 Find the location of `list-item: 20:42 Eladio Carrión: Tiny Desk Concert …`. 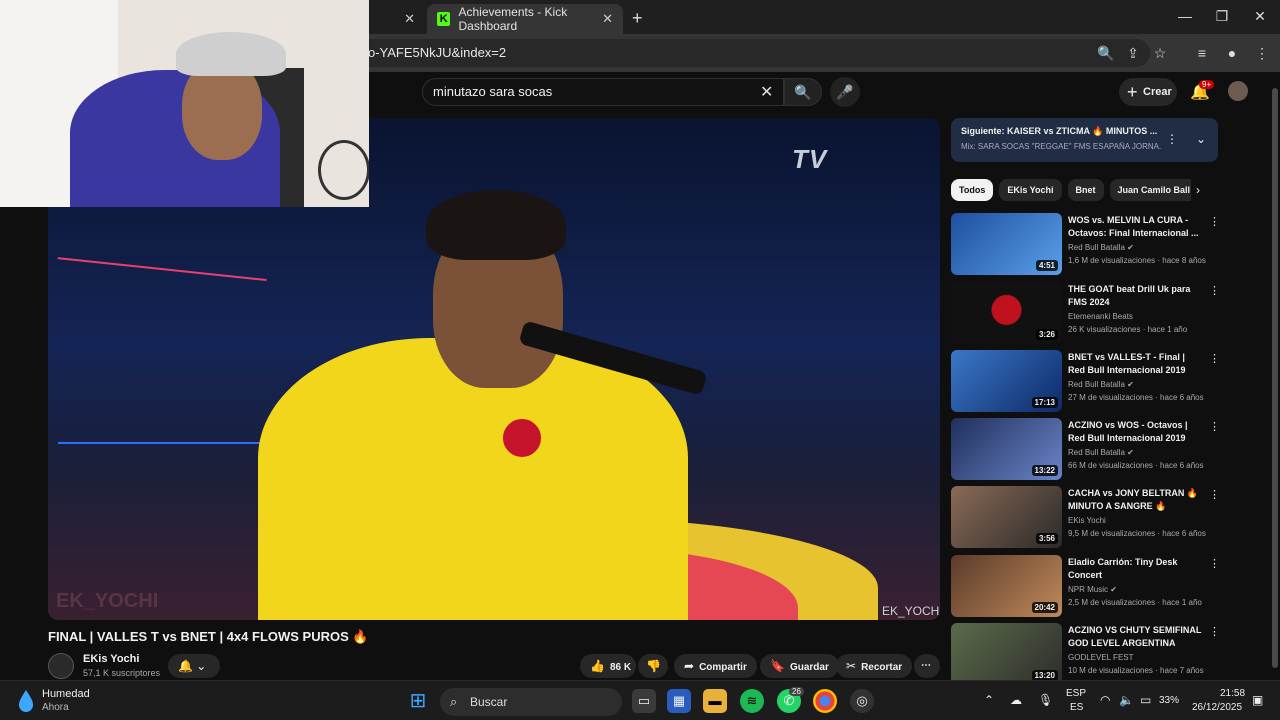

list-item: 20:42 Eladio Carrión: Tiny Desk Concert … is located at coordinates (1086, 586).